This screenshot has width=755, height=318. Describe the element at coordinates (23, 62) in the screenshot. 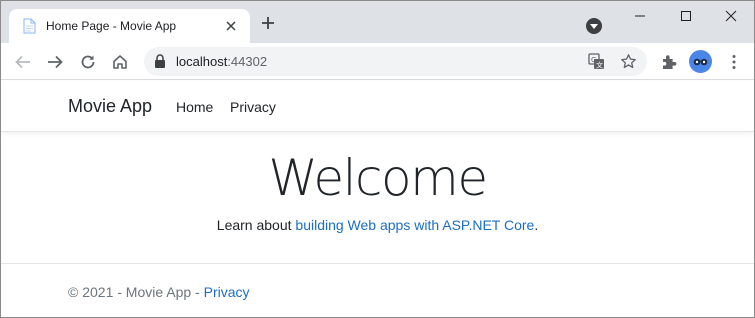

I see `back-arrow-icon` at that location.